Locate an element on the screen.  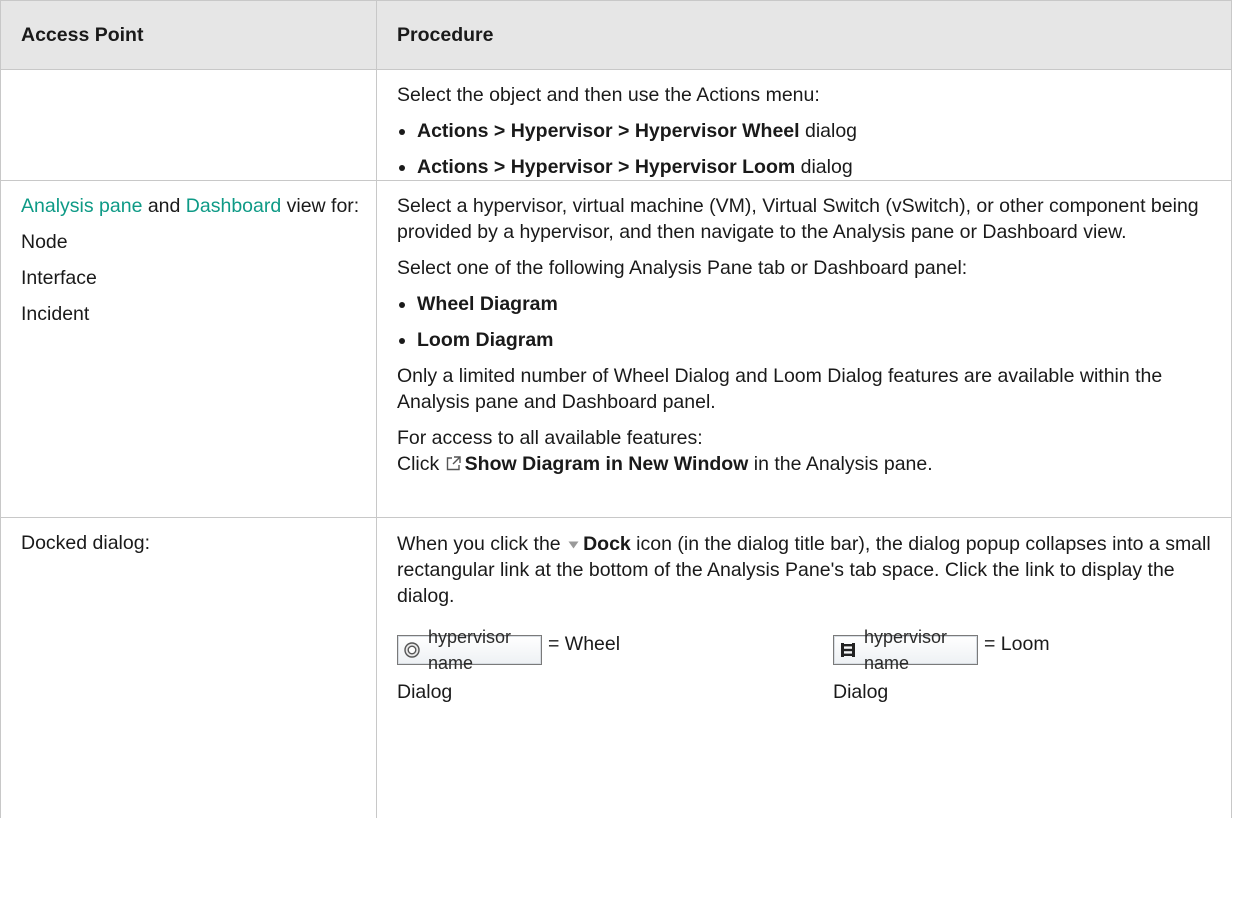
analysis-pane-link: Analysis pane is located at coordinates (81, 206).